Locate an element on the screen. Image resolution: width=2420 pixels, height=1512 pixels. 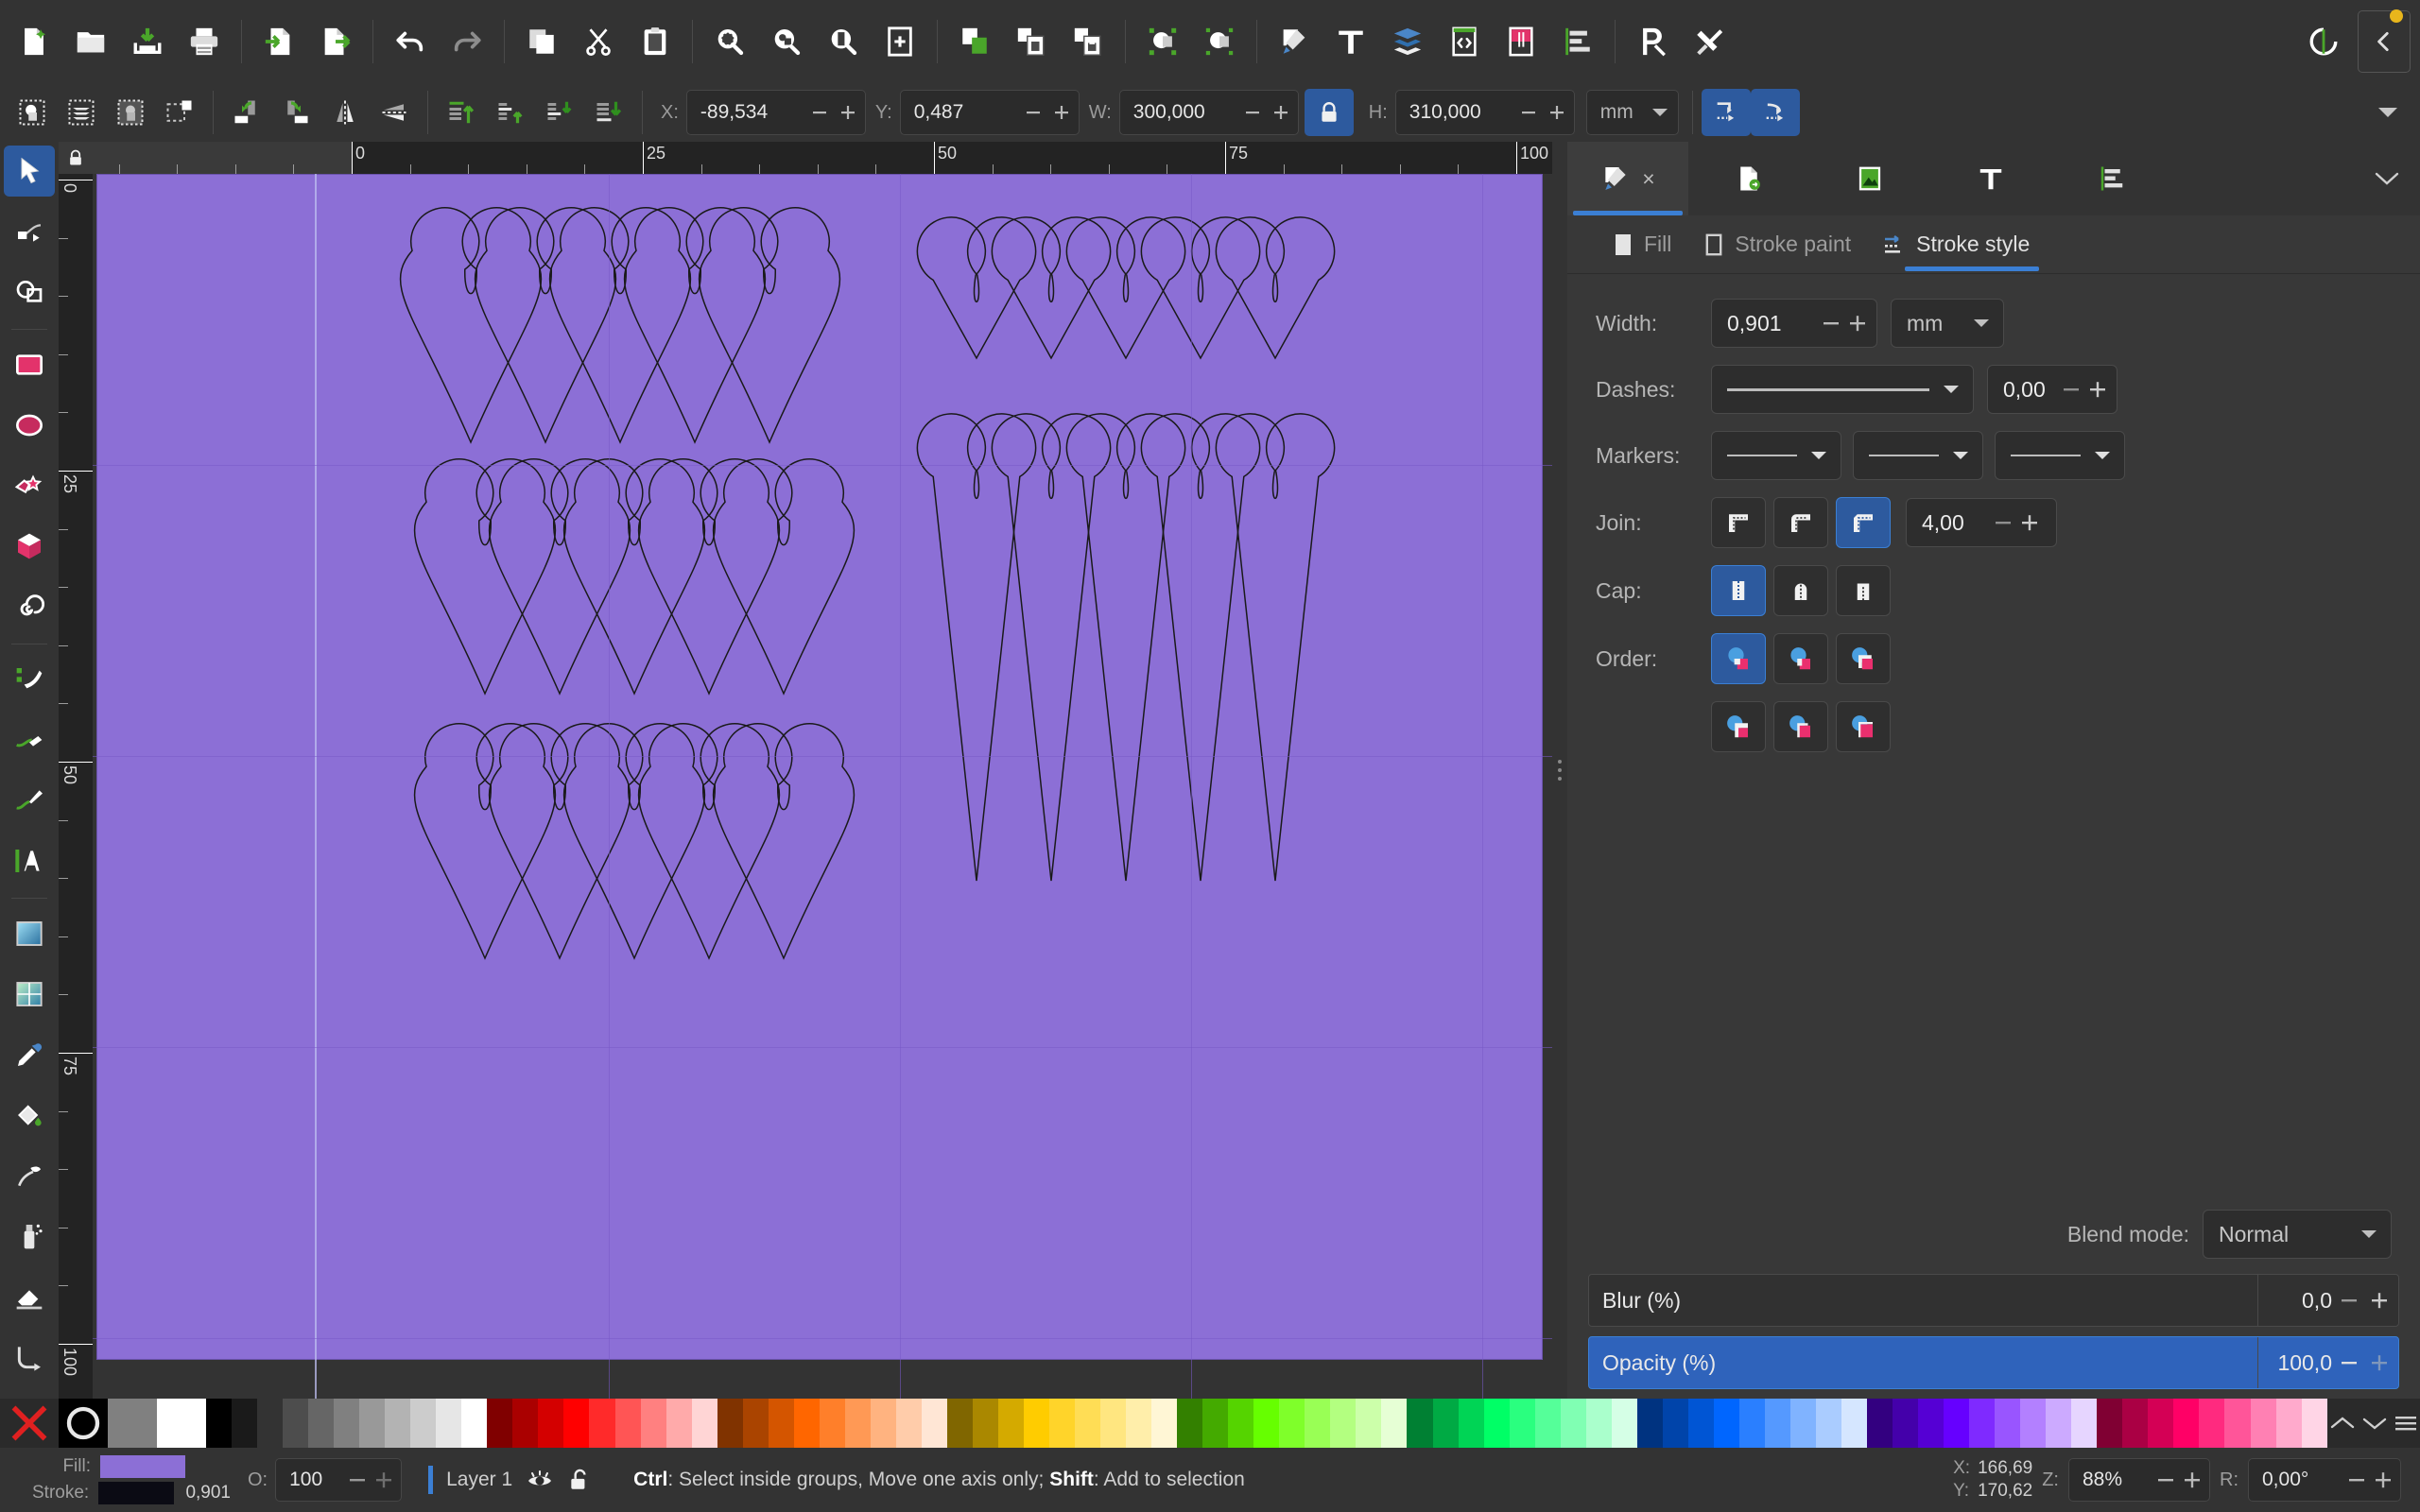
zoom-increment-button is located at coordinates (2192, 1480).